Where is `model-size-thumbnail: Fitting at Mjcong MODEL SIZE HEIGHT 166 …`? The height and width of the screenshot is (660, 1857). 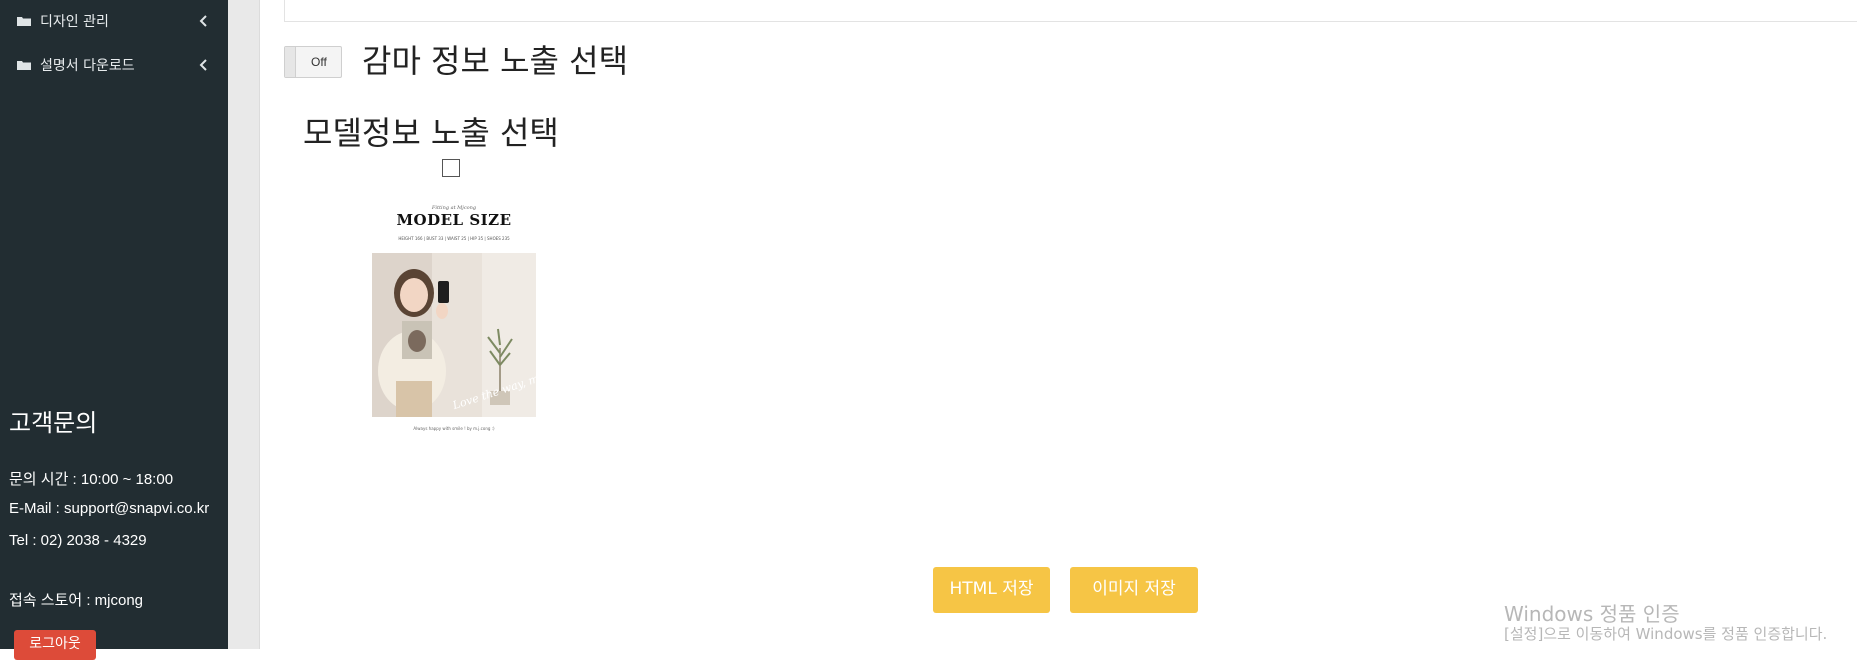 model-size-thumbnail: Fitting at Mjcong MODEL SIZE HEIGHT 166 … is located at coordinates (454, 318).